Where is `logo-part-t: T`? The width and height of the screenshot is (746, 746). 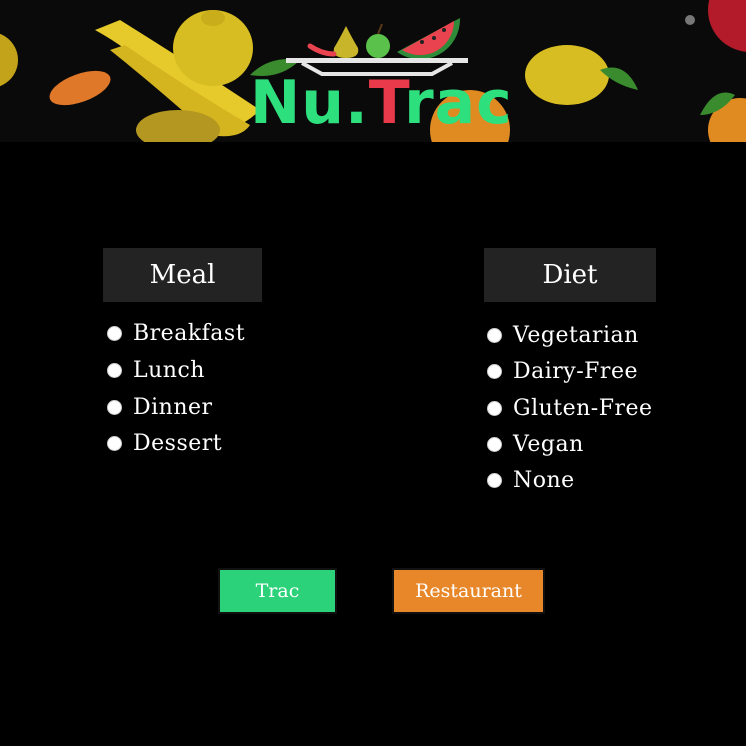 logo-part-t: T is located at coordinates (386, 103).